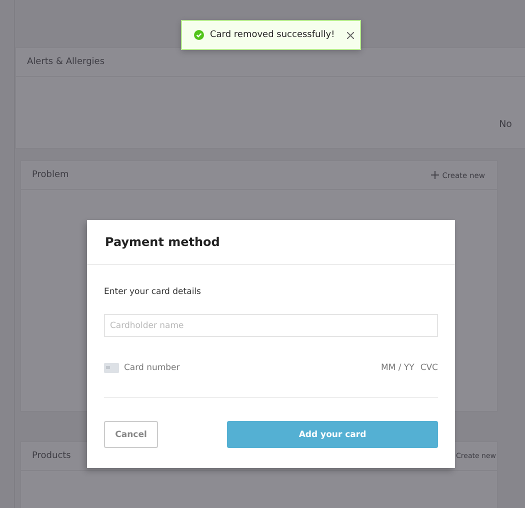 The image size is (525, 508). What do you see at coordinates (199, 35) in the screenshot?
I see `check-circle-icon` at bounding box center [199, 35].